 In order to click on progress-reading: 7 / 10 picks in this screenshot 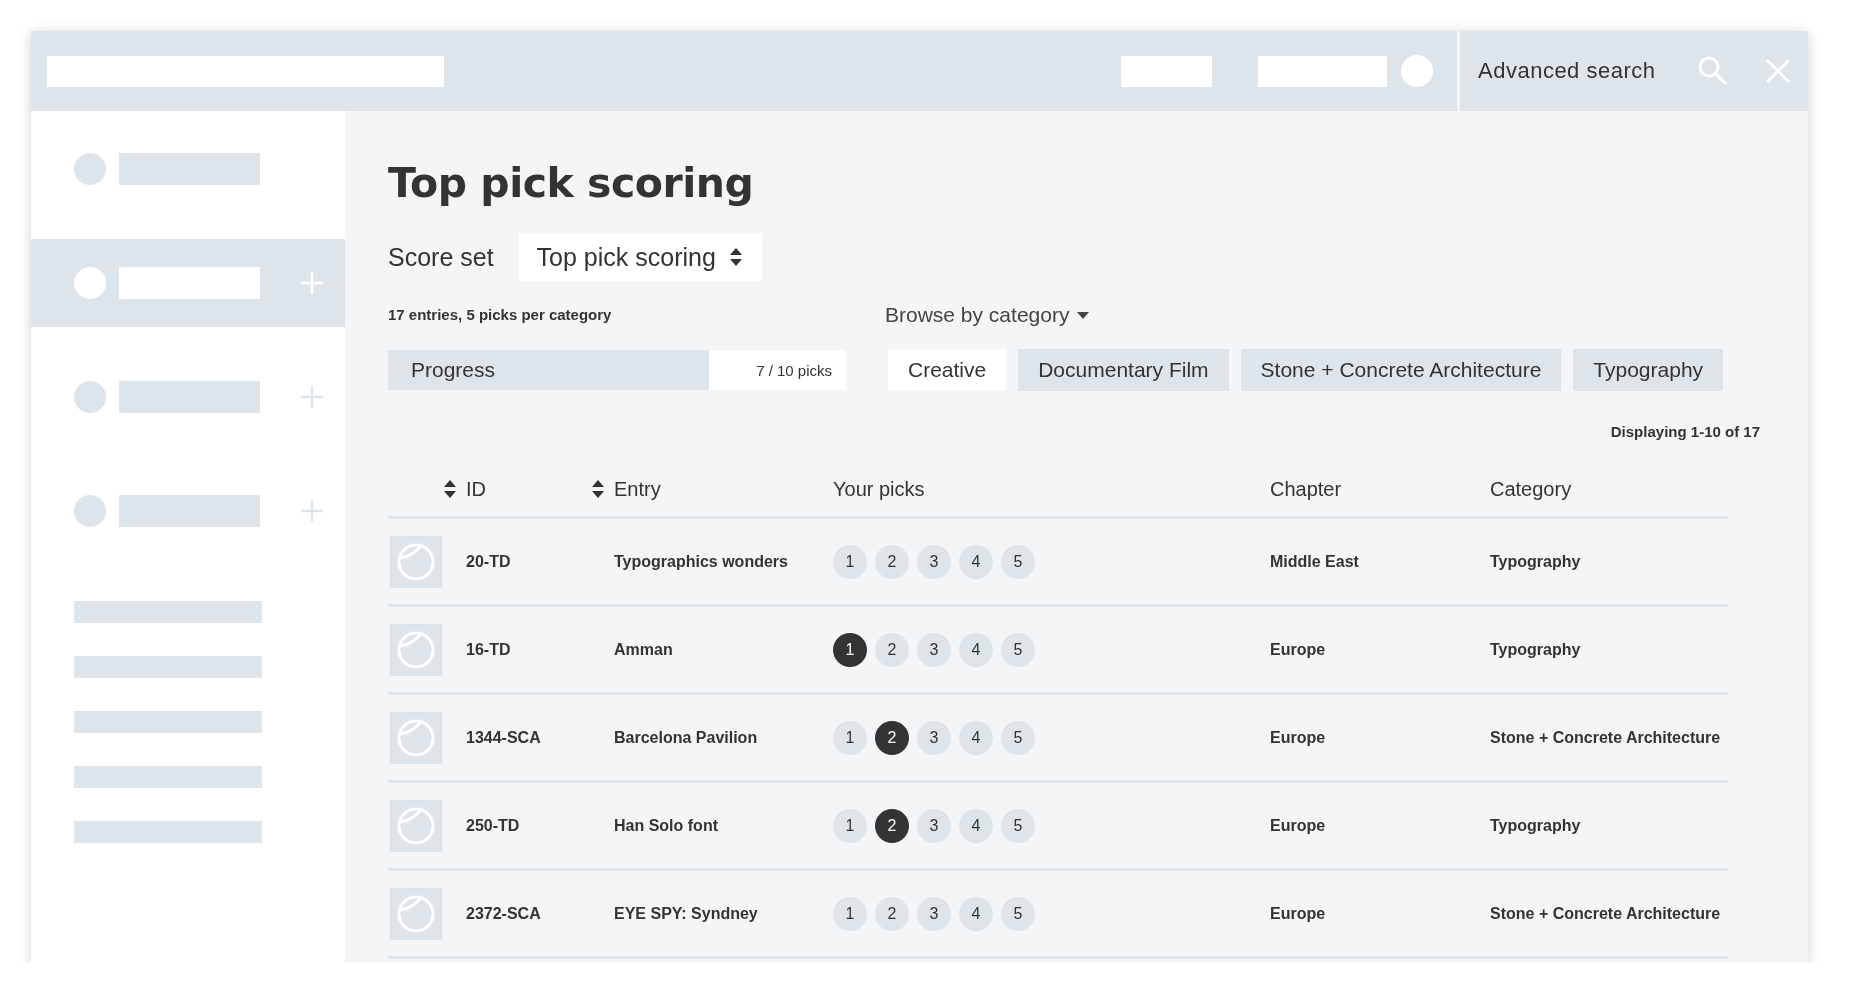, I will do `click(794, 370)`.